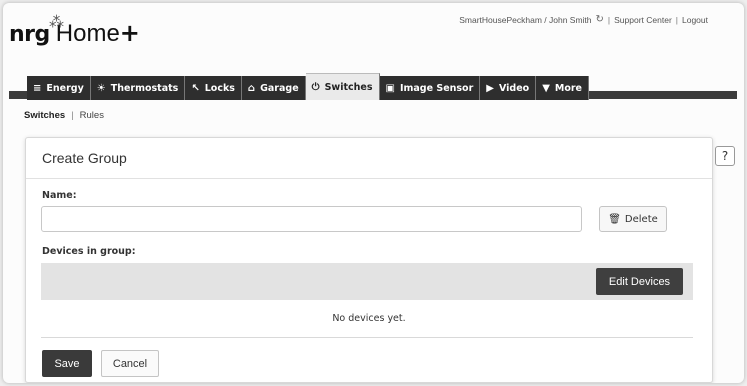 Image resolution: width=747 pixels, height=386 pixels. What do you see at coordinates (44, 115) in the screenshot?
I see `subnav-switches: Switches` at bounding box center [44, 115].